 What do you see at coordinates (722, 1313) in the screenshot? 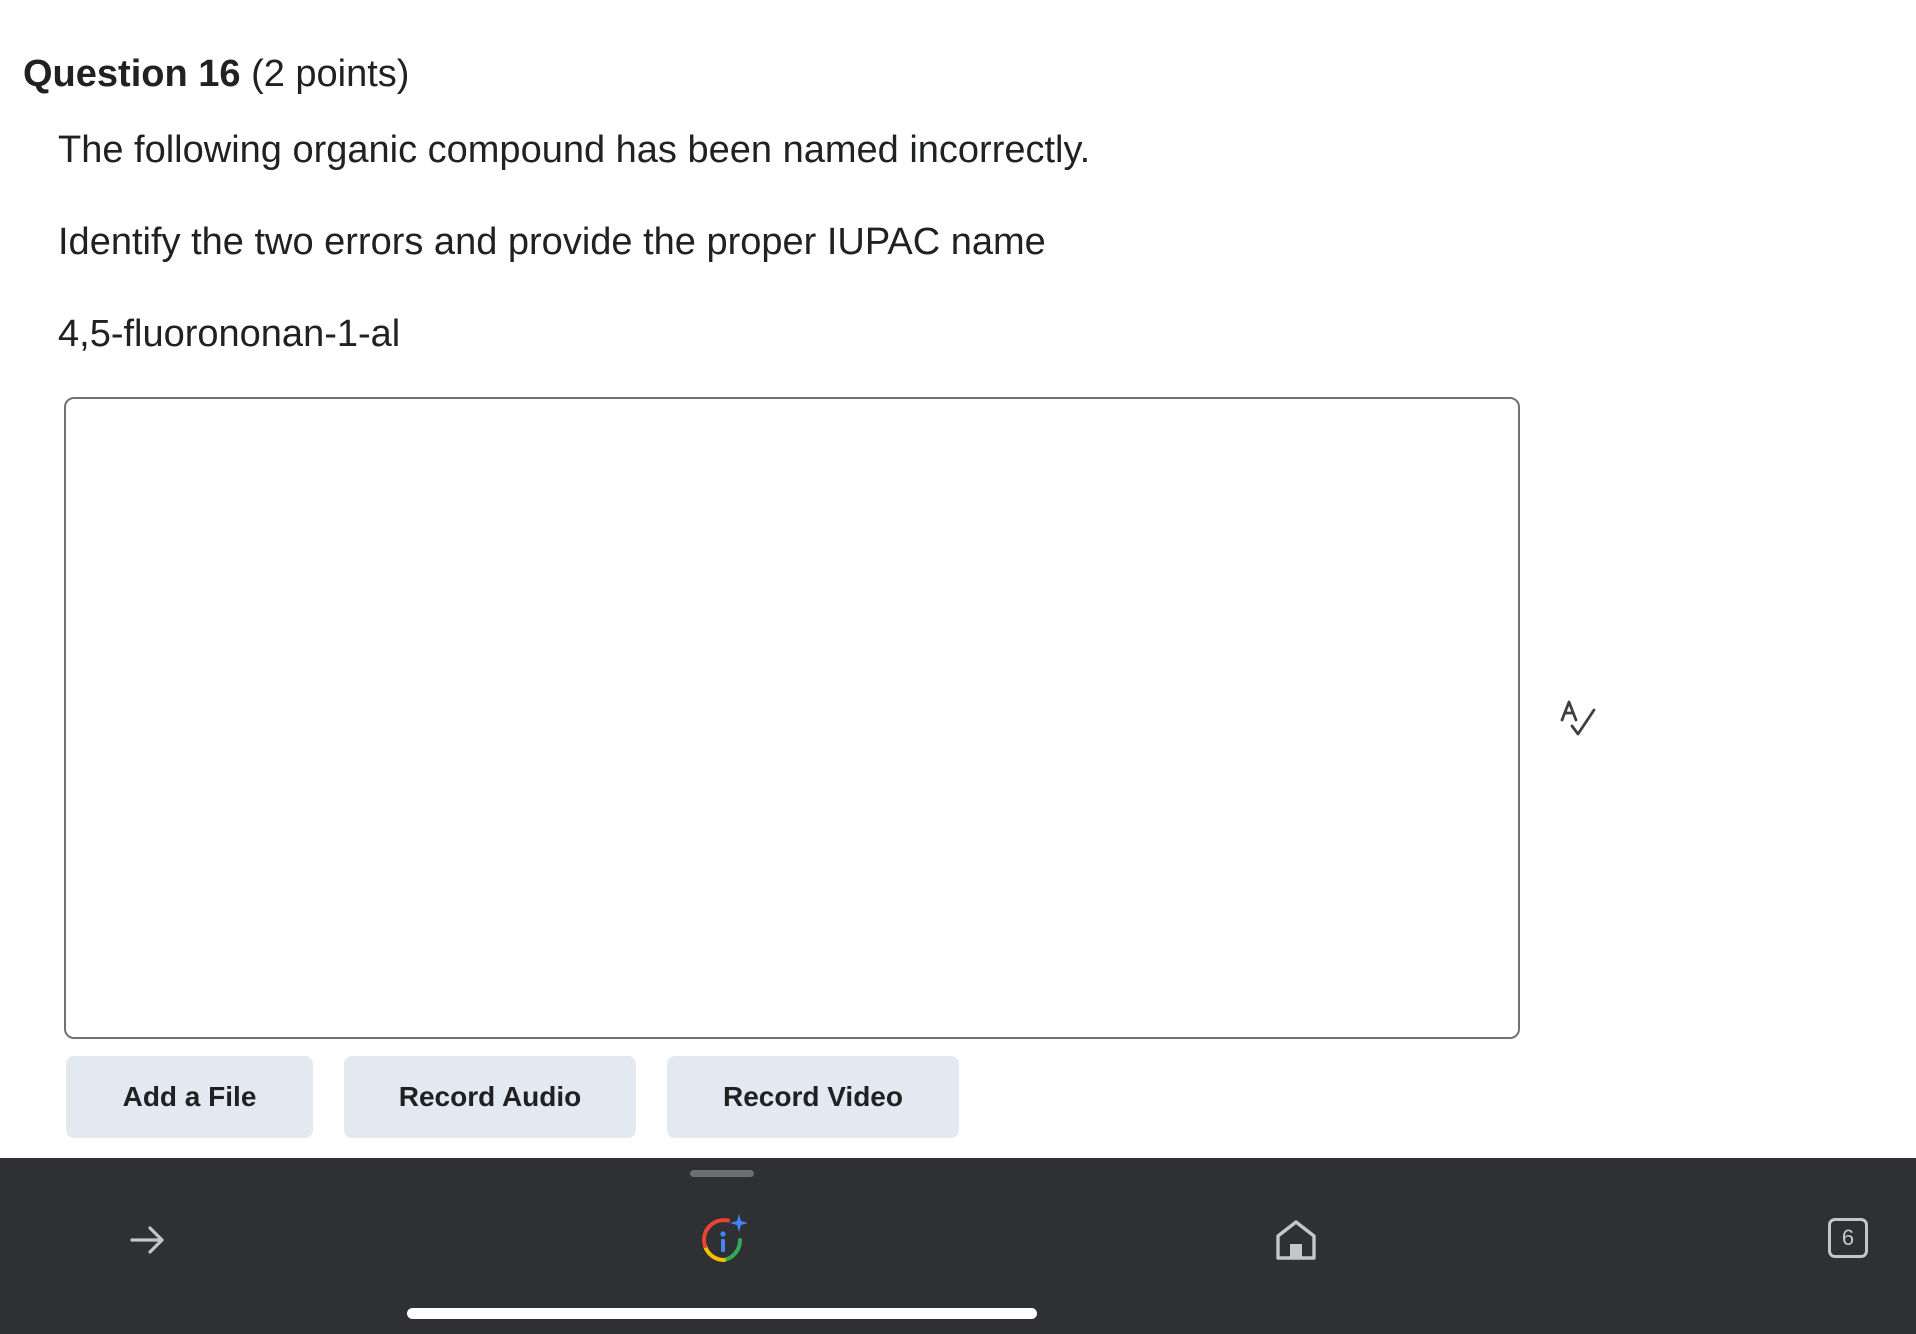
I see `home-indicator-bar` at bounding box center [722, 1313].